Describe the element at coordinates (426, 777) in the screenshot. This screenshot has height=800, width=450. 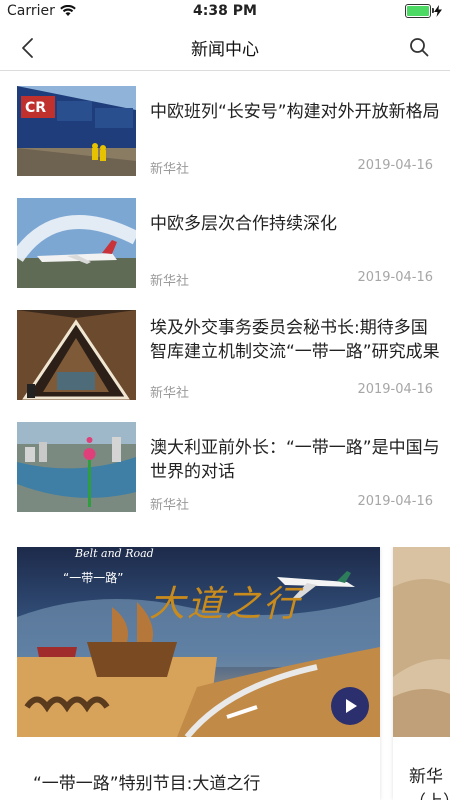
I see `featured-next-title: 新华` at that location.